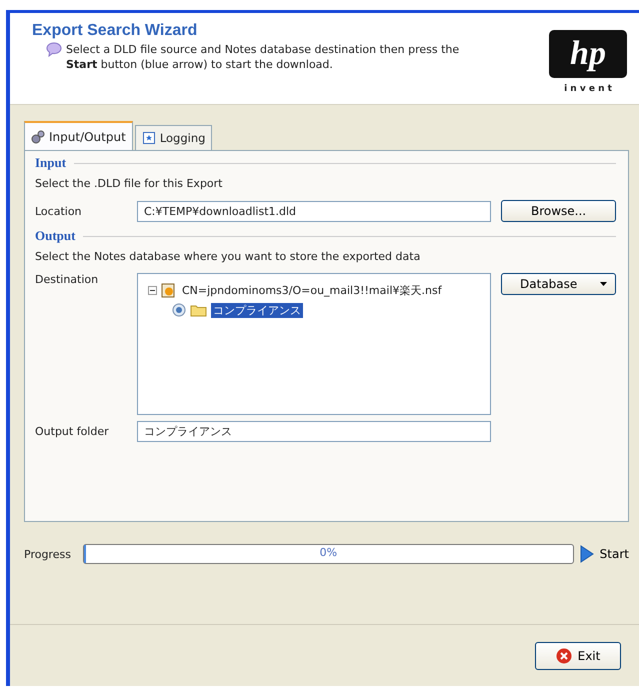 The image size is (639, 689). What do you see at coordinates (578, 656) in the screenshot?
I see `exit-button: Exit` at bounding box center [578, 656].